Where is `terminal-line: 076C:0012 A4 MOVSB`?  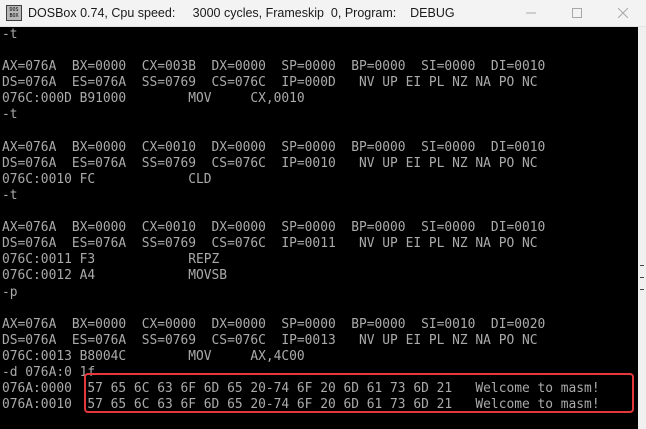 terminal-line: 076C:0012 A4 MOVSB is located at coordinates (115, 276).